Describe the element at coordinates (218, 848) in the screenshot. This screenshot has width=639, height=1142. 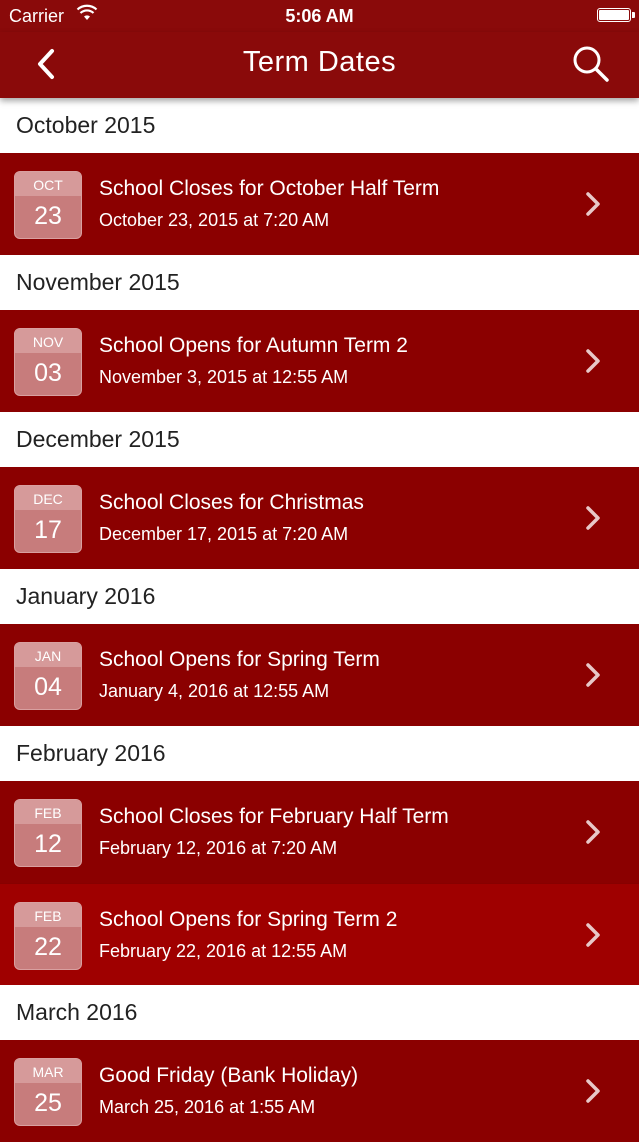
I see `event-date: February 12, 2016 at 7:20 AM` at that location.